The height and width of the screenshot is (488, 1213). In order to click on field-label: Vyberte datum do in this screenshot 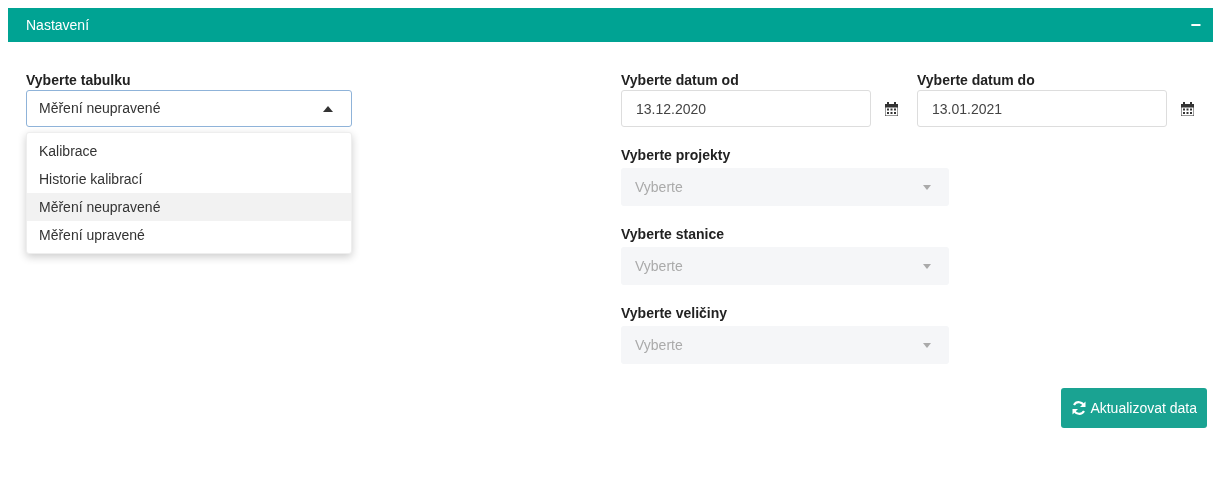, I will do `click(976, 80)`.